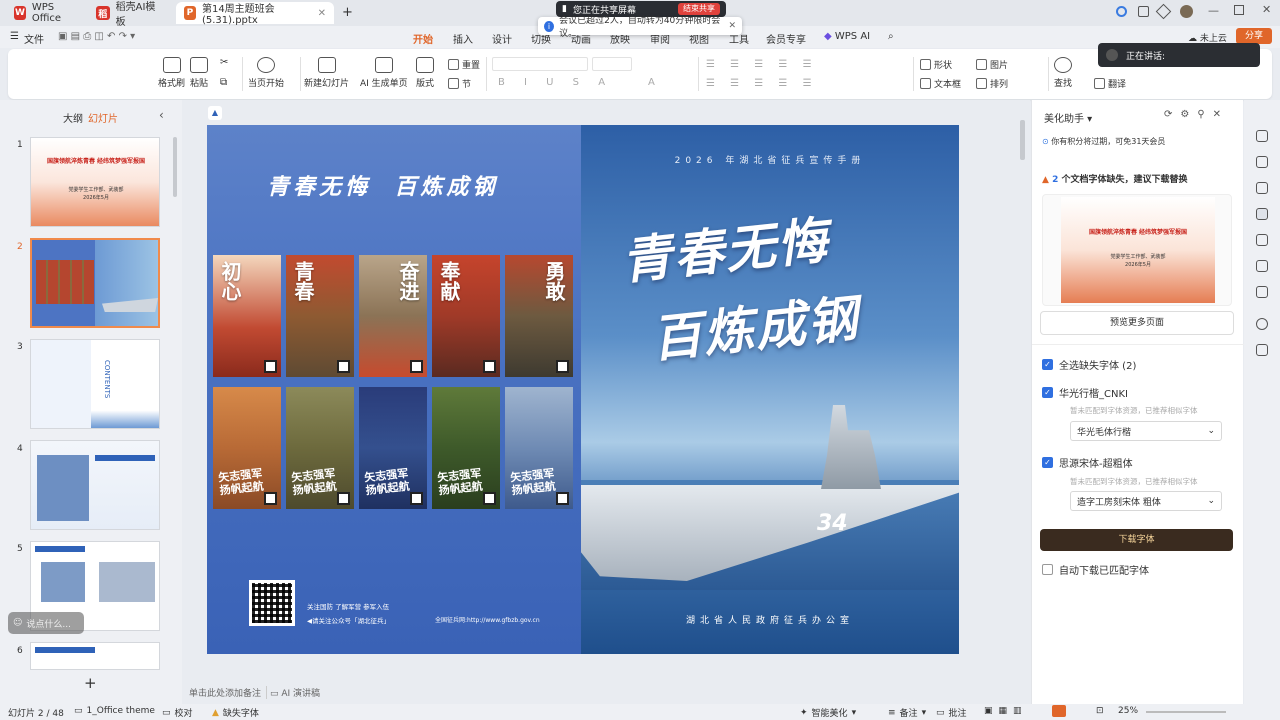 Image resolution: width=1280 pixels, height=720 pixels. What do you see at coordinates (199, 73) in the screenshot?
I see `paste-button: 粘贴` at bounding box center [199, 73].